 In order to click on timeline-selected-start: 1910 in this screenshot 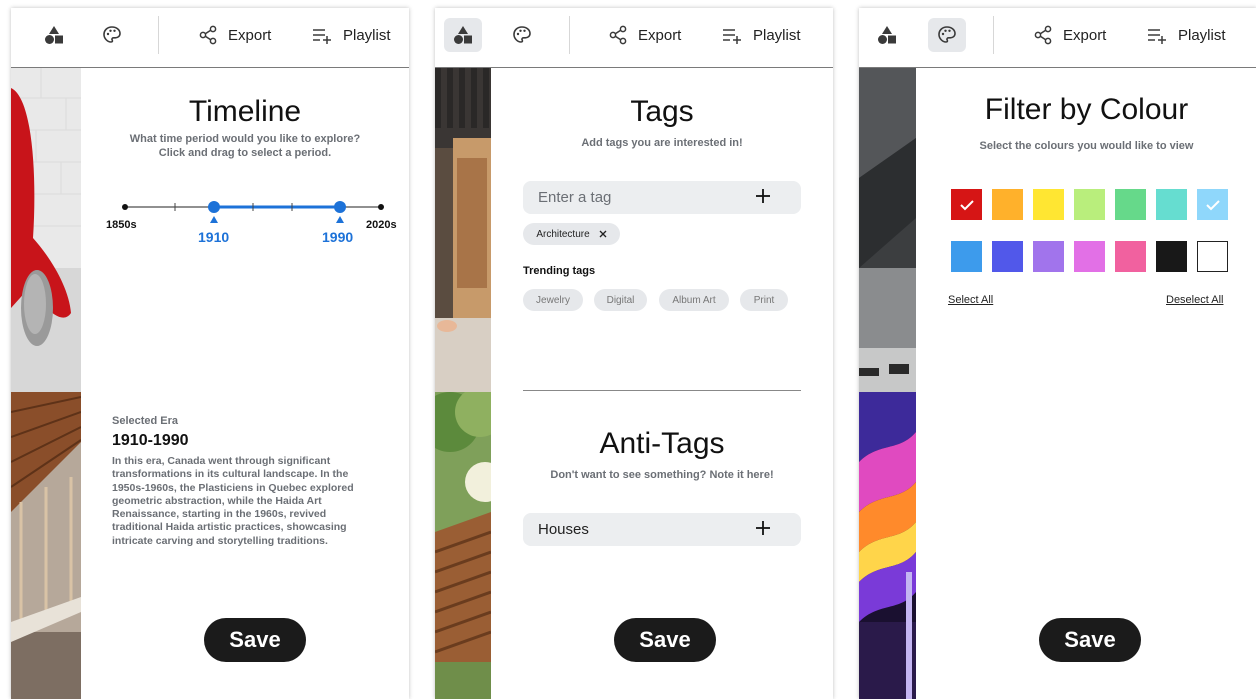, I will do `click(214, 237)`.